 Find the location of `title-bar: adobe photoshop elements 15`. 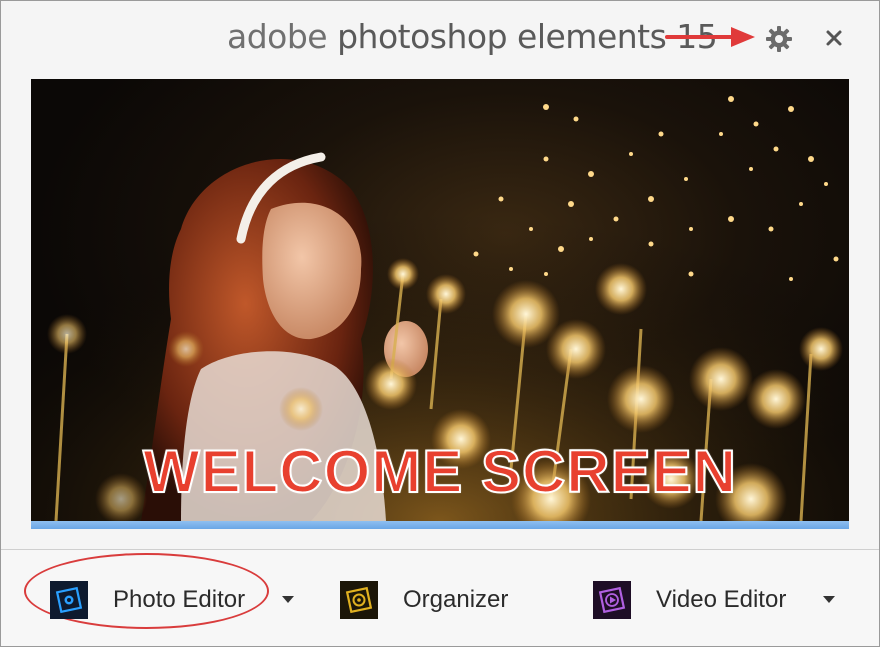

title-bar: adobe photoshop elements 15 is located at coordinates (440, 40).